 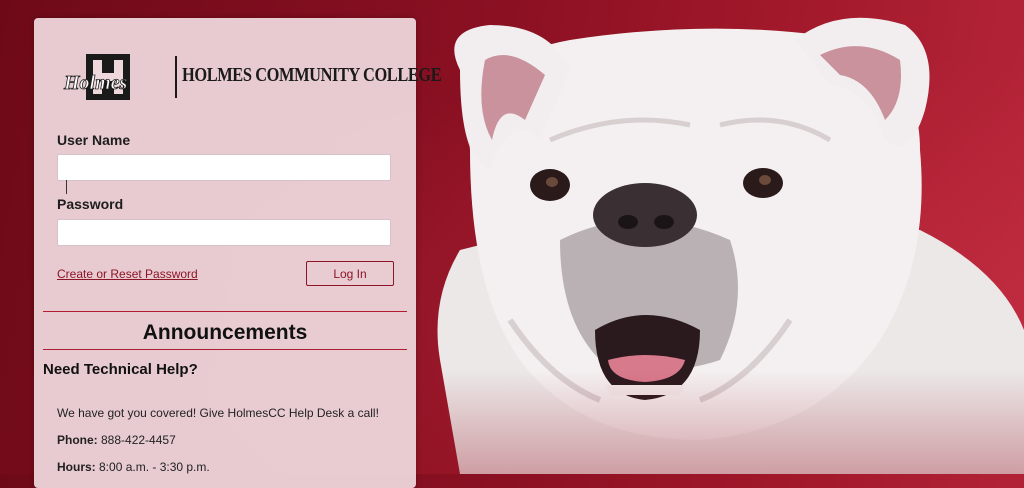 I want to click on help-hours: Hours: 8:00 a.m. - 3:30 p.m., so click(x=133, y=467).